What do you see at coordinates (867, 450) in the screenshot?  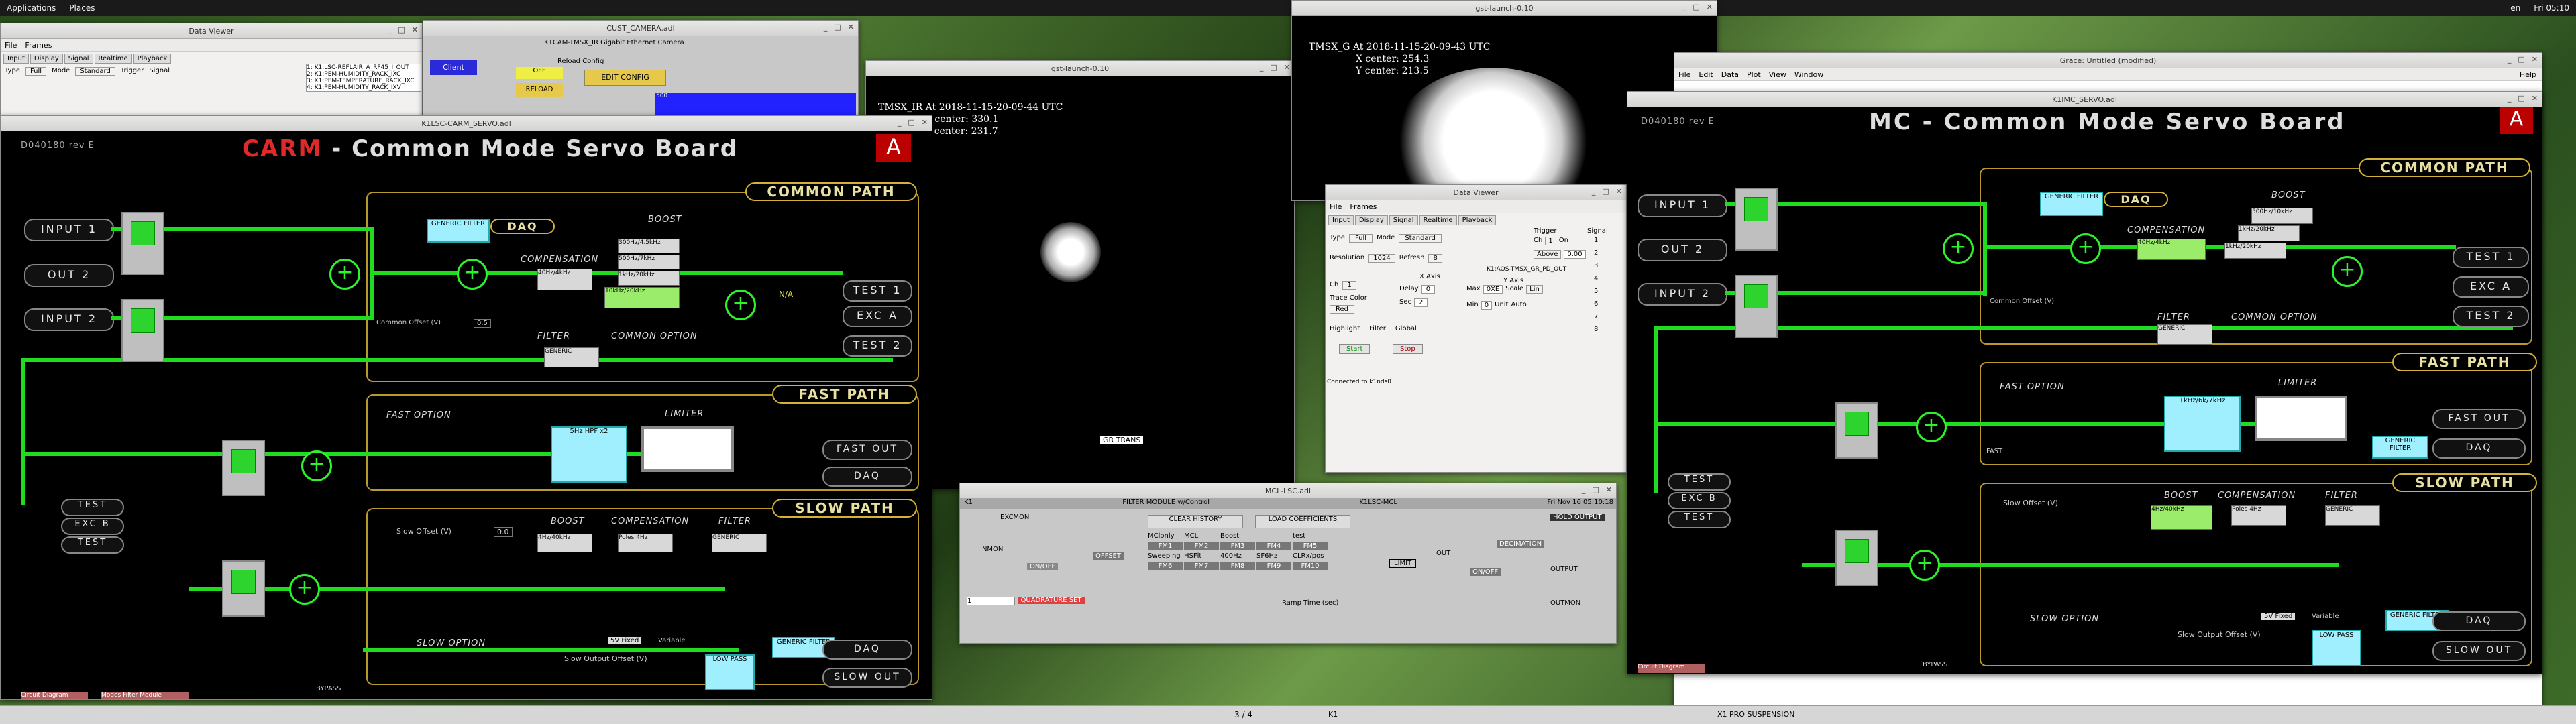 I see `fast-out-port: FAST OUT` at bounding box center [867, 450].